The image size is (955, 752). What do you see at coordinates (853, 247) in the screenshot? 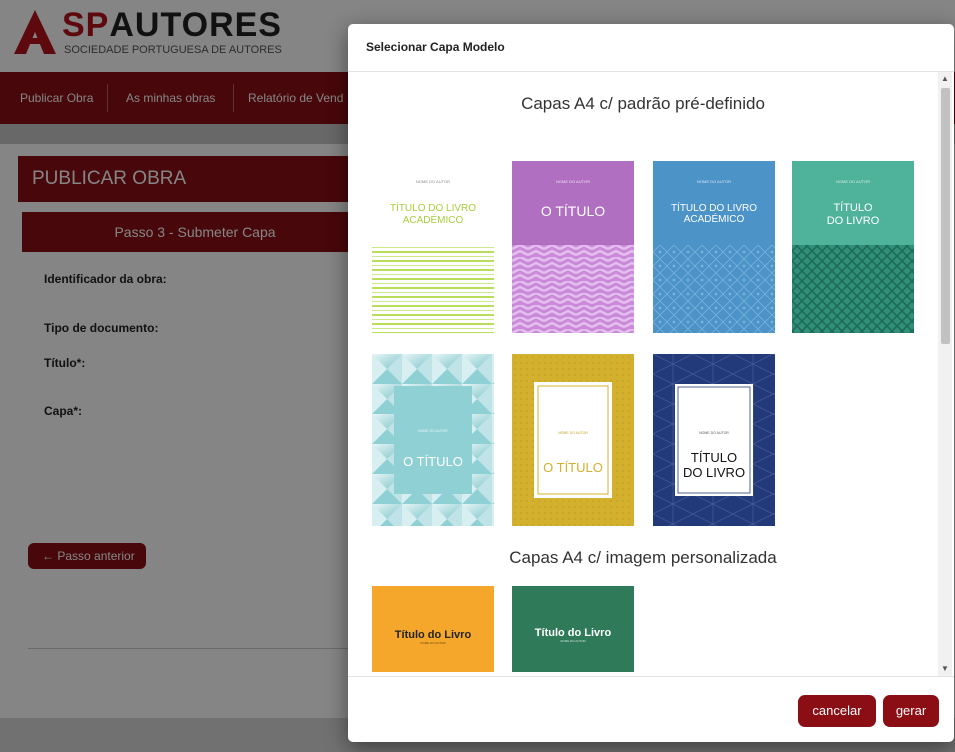
I see `cover-template-4: NOME DO AUTOR TÍTULO DO LIVRO` at bounding box center [853, 247].